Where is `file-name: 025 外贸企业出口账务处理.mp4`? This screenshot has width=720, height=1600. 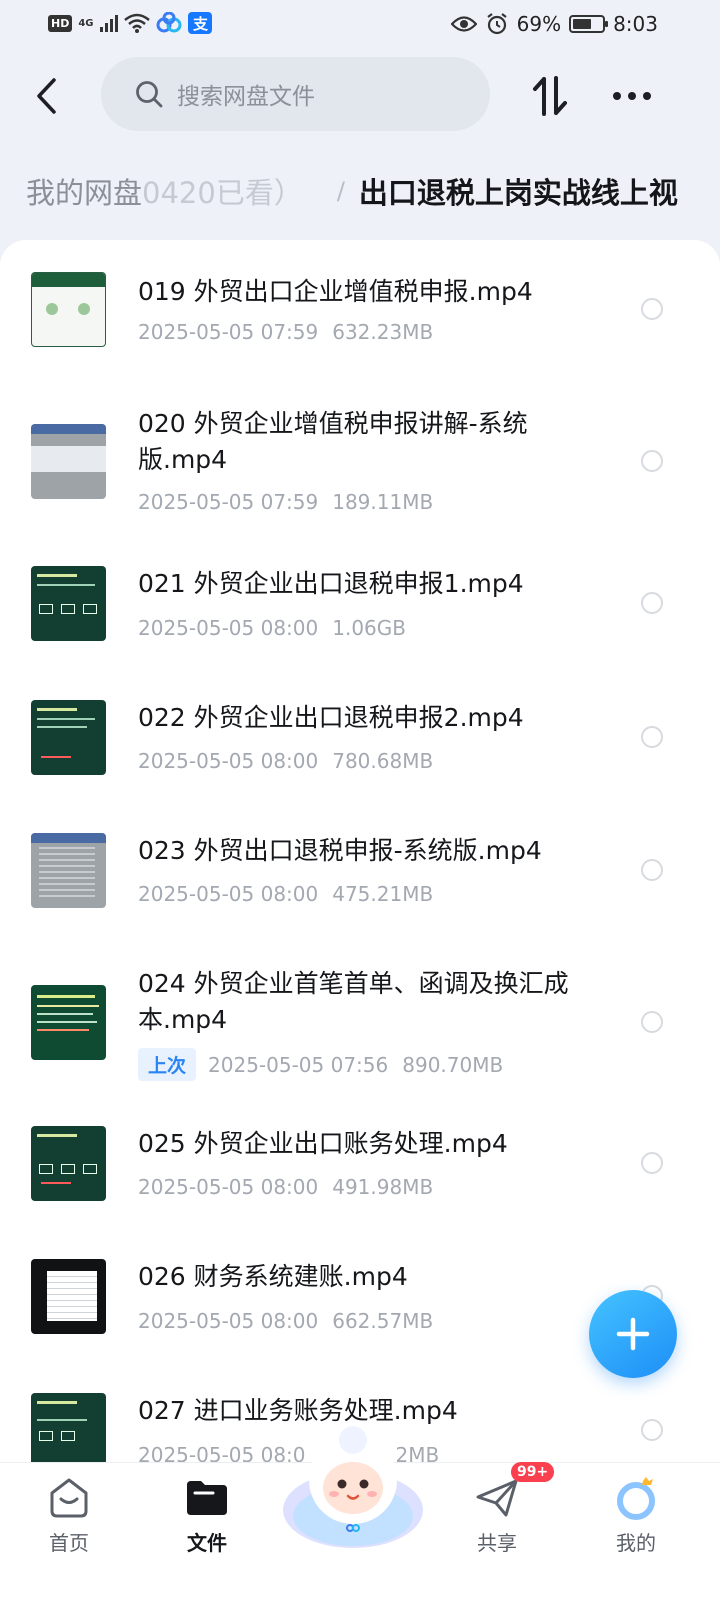 file-name: 025 外贸企业出口账务处理.mp4 is located at coordinates (323, 1143).